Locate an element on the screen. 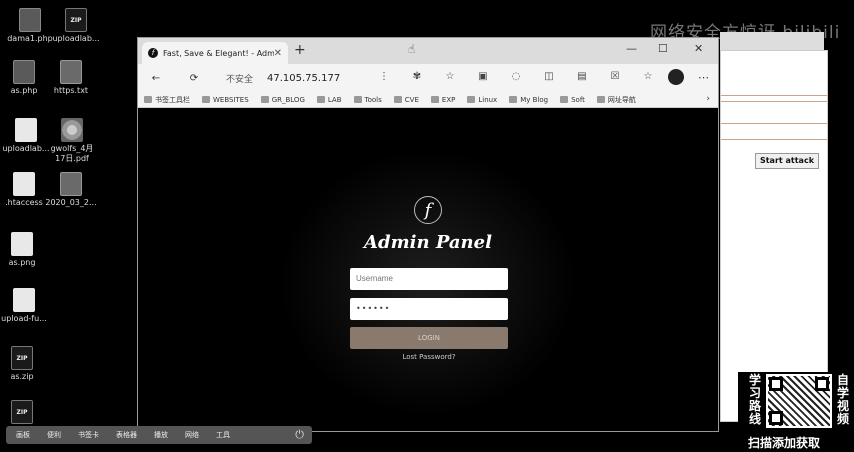 This screenshot has width=854, height=452. taskbar-item: 画板 is located at coordinates (23, 435).